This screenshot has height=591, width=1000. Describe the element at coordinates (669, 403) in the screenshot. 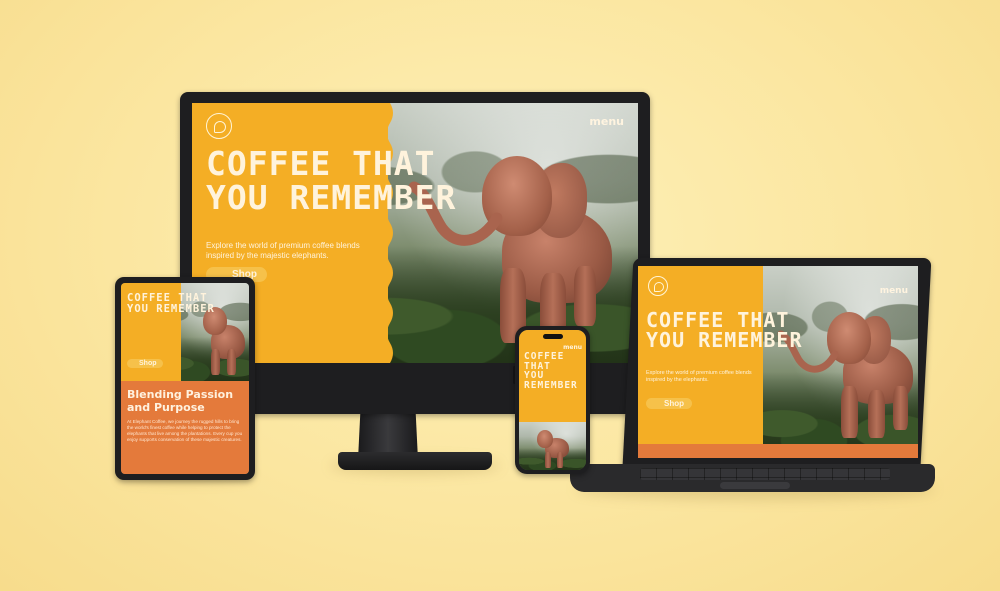

I see `laptop-shop-button: Shop` at that location.